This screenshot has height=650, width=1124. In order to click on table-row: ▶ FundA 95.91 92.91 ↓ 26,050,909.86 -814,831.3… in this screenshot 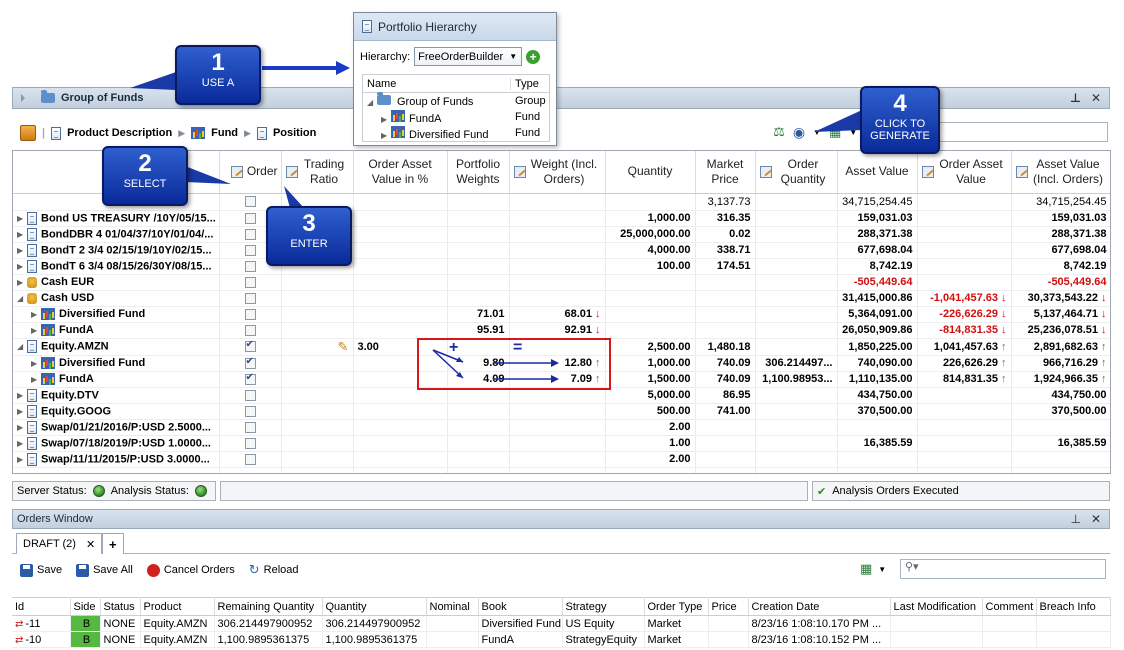, I will do `click(561, 330)`.